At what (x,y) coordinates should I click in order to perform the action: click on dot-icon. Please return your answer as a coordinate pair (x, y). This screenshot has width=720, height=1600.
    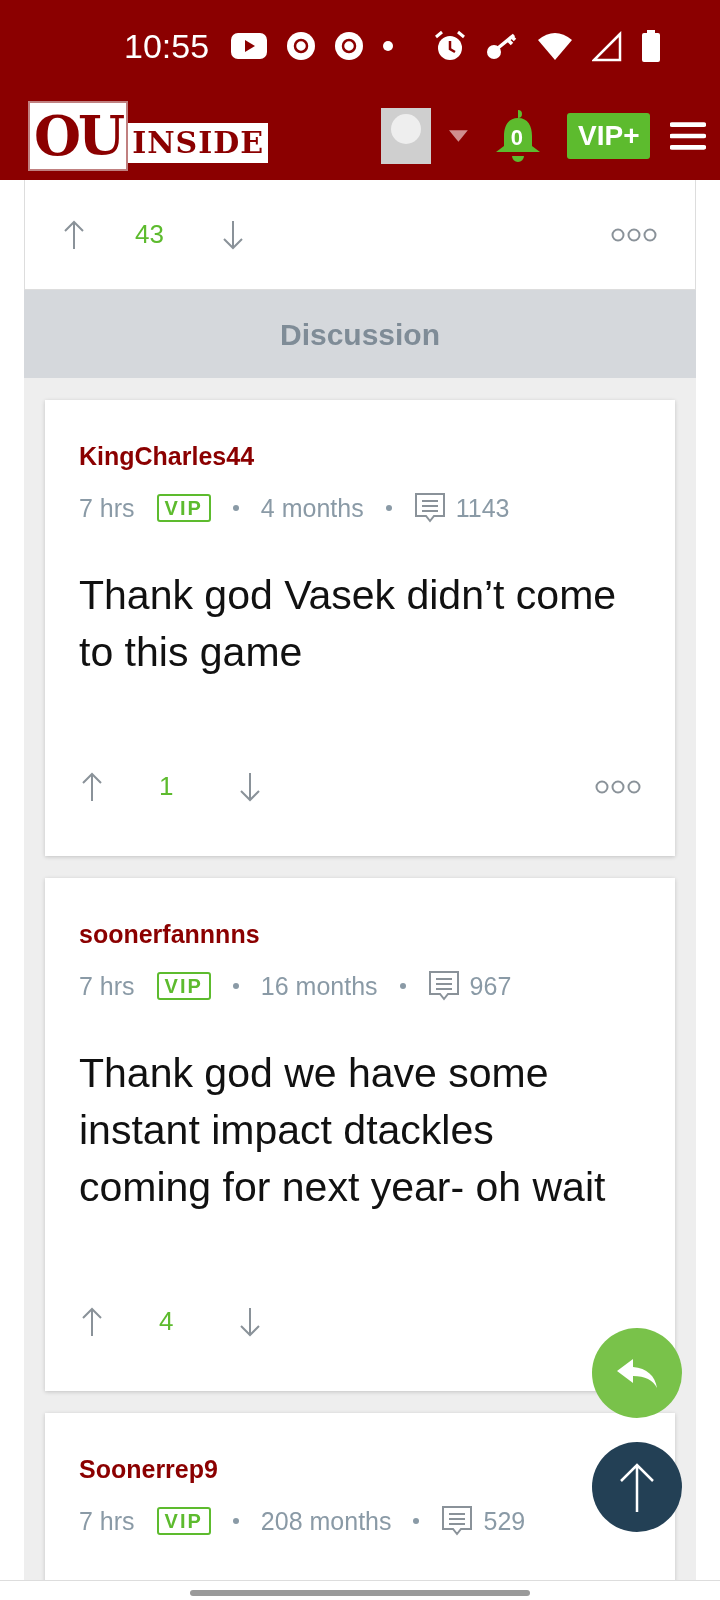
    Looking at the image, I should click on (388, 46).